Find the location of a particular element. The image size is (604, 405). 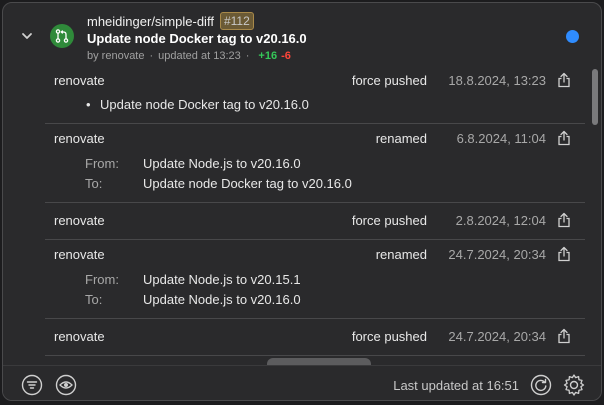

rename-to-row: To: Update node Docker tag to v20.16.0 is located at coordinates (315, 184).